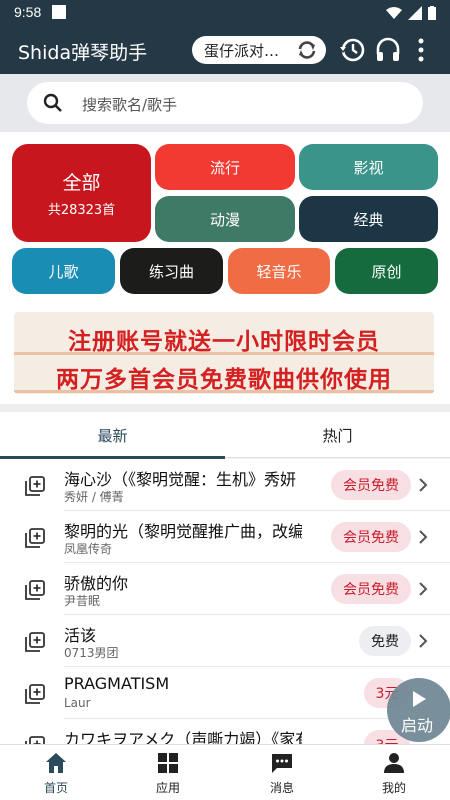  I want to click on battery-icon, so click(432, 13).